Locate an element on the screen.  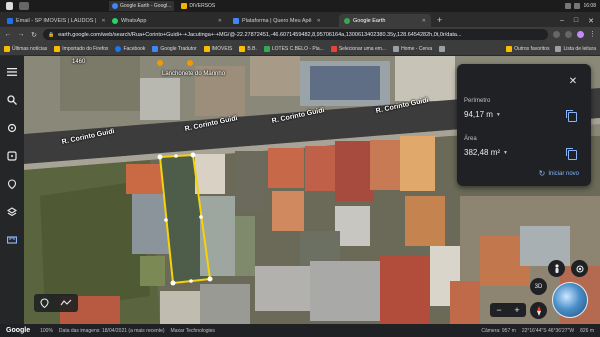
bookmark-item: IMOVEIS is located at coordinates (217, 48).